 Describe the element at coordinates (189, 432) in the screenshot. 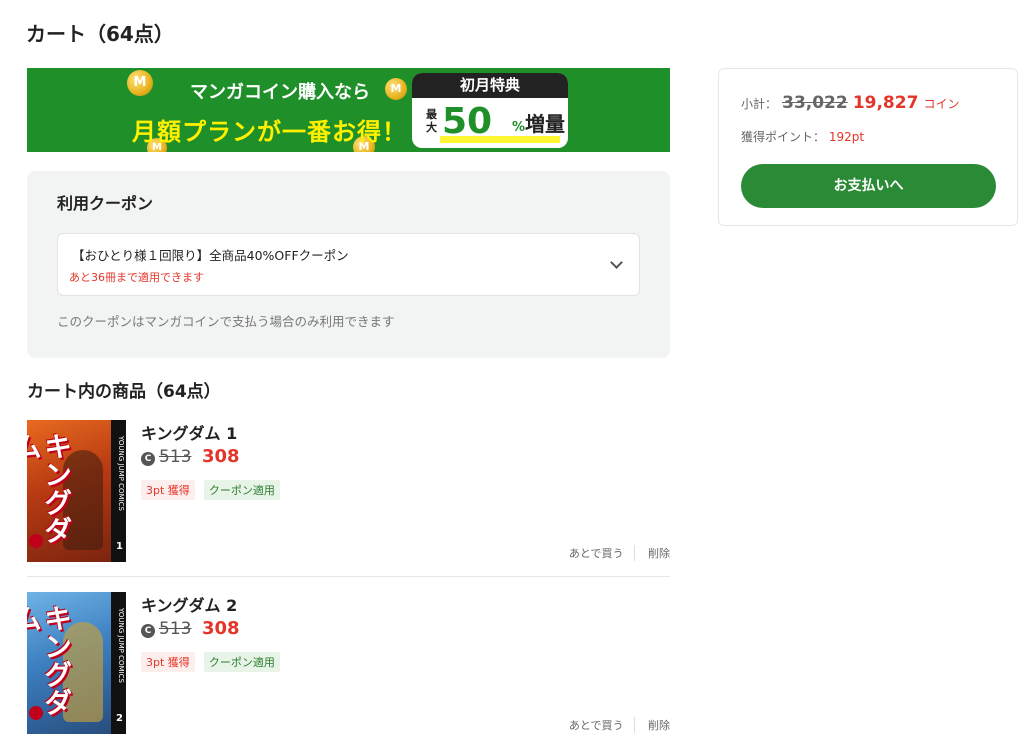

I see `item-title: キングダム 1` at that location.